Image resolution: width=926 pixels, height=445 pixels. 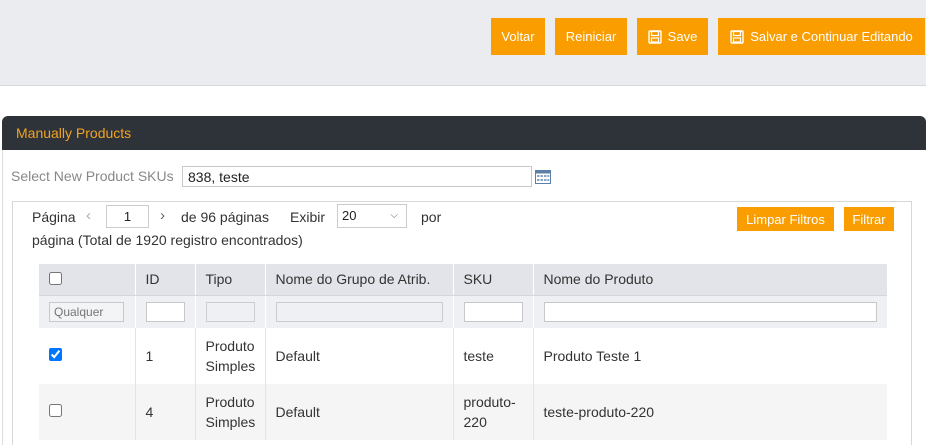 I want to click on filter-button: Filtrar, so click(x=869, y=219).